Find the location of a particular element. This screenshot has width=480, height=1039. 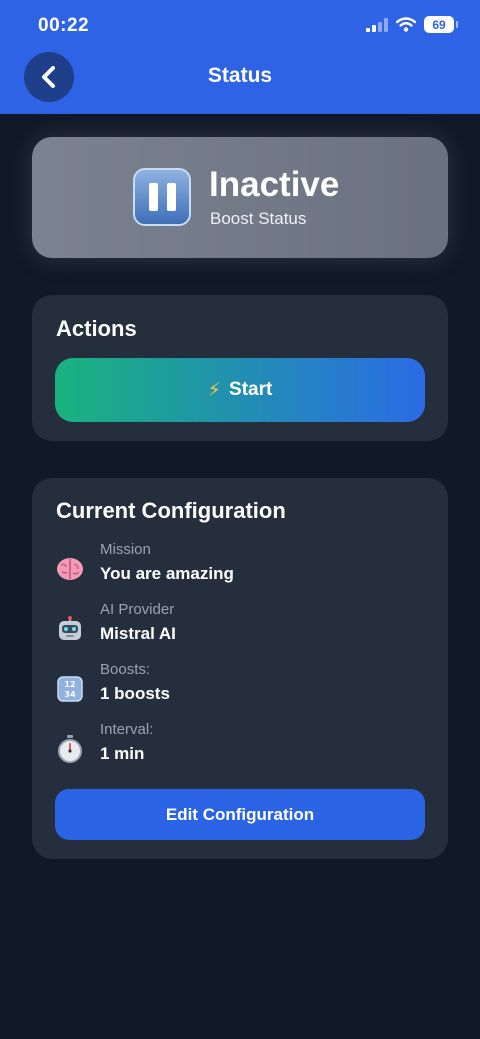

actions-heading: Actions is located at coordinates (96, 328).